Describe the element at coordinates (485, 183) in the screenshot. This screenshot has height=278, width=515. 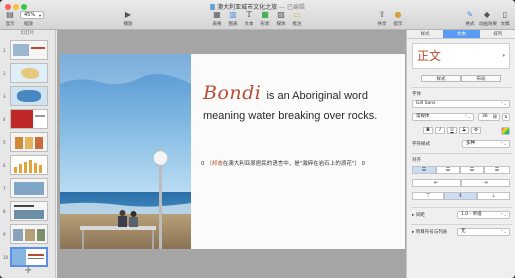
I see `increase-indent-button: ⇥` at that location.